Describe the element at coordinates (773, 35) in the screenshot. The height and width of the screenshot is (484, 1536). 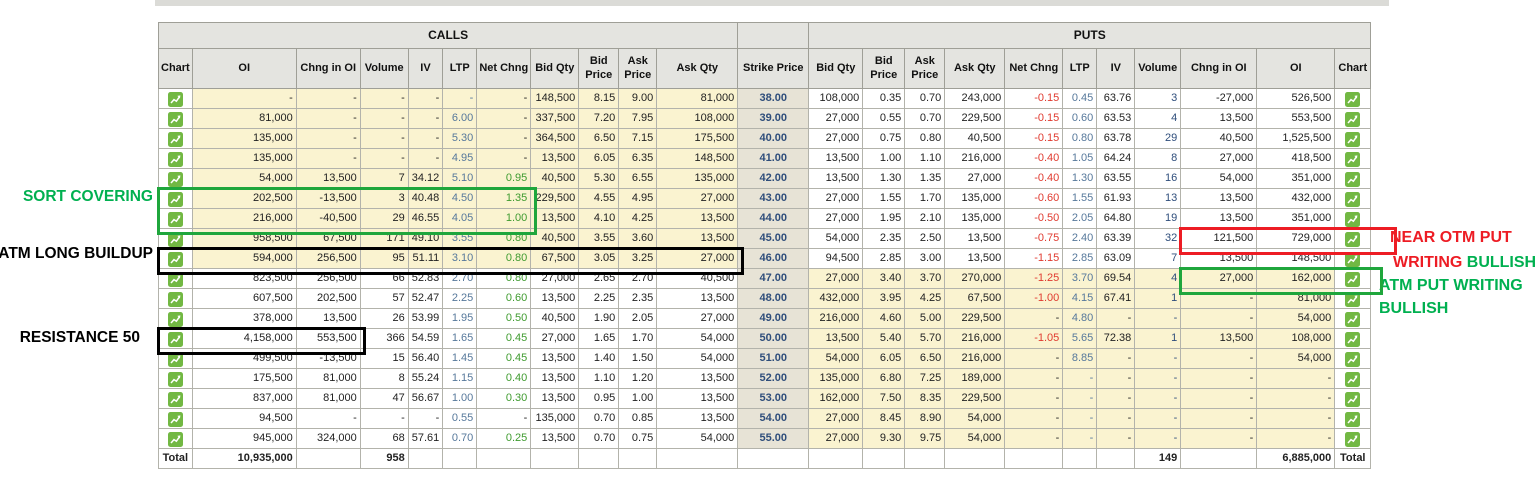
I see `strike-header-spacer` at that location.